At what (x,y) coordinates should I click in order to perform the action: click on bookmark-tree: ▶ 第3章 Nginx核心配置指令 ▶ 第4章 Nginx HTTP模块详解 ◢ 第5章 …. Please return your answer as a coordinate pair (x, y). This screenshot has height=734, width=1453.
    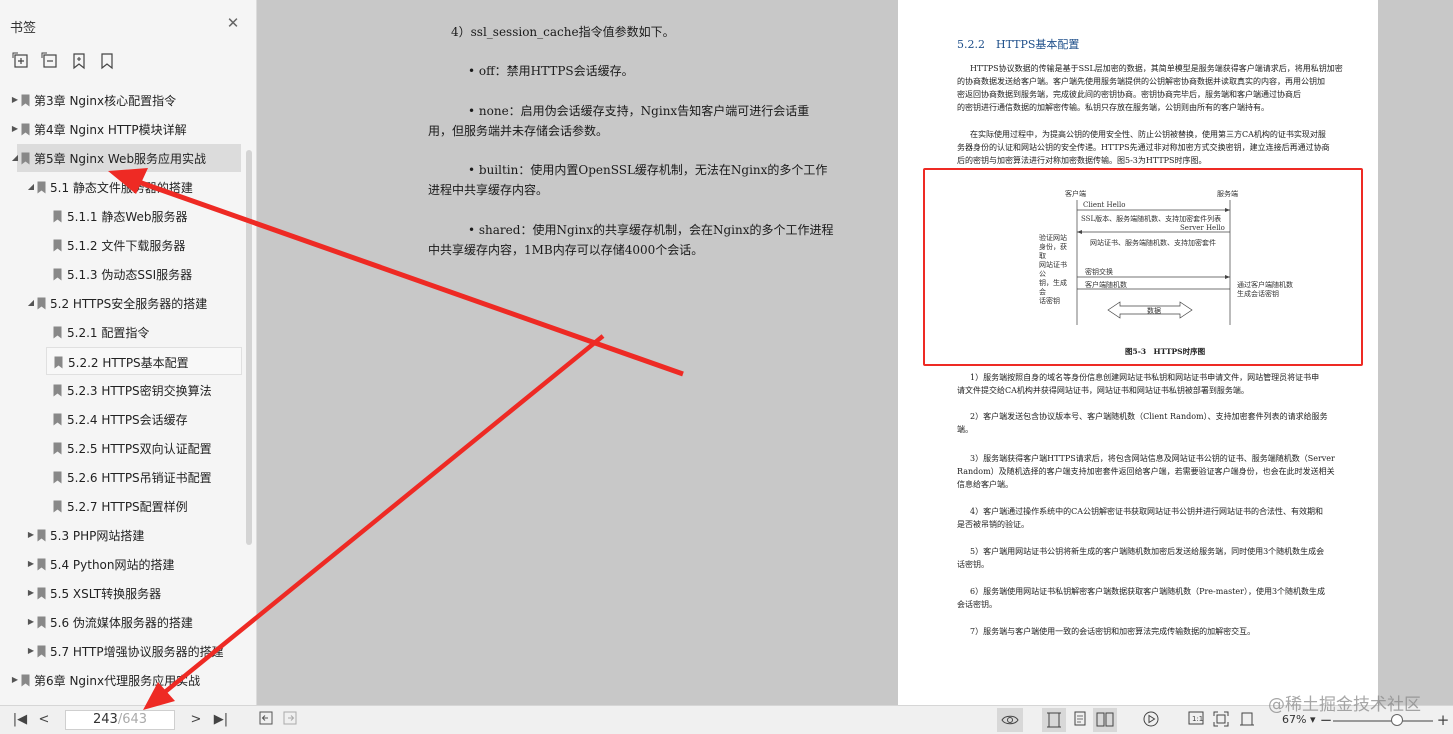
    Looking at the image, I should click on (128, 391).